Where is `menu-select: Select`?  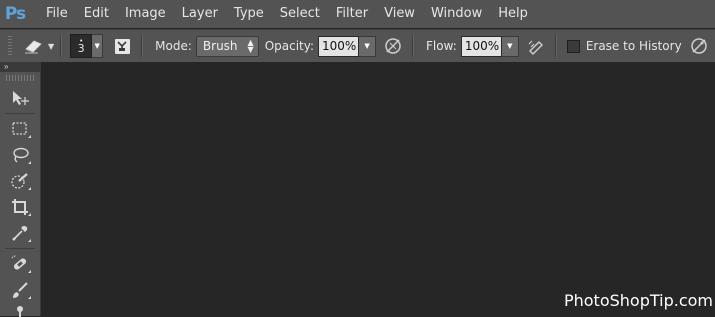
menu-select: Select is located at coordinates (300, 14).